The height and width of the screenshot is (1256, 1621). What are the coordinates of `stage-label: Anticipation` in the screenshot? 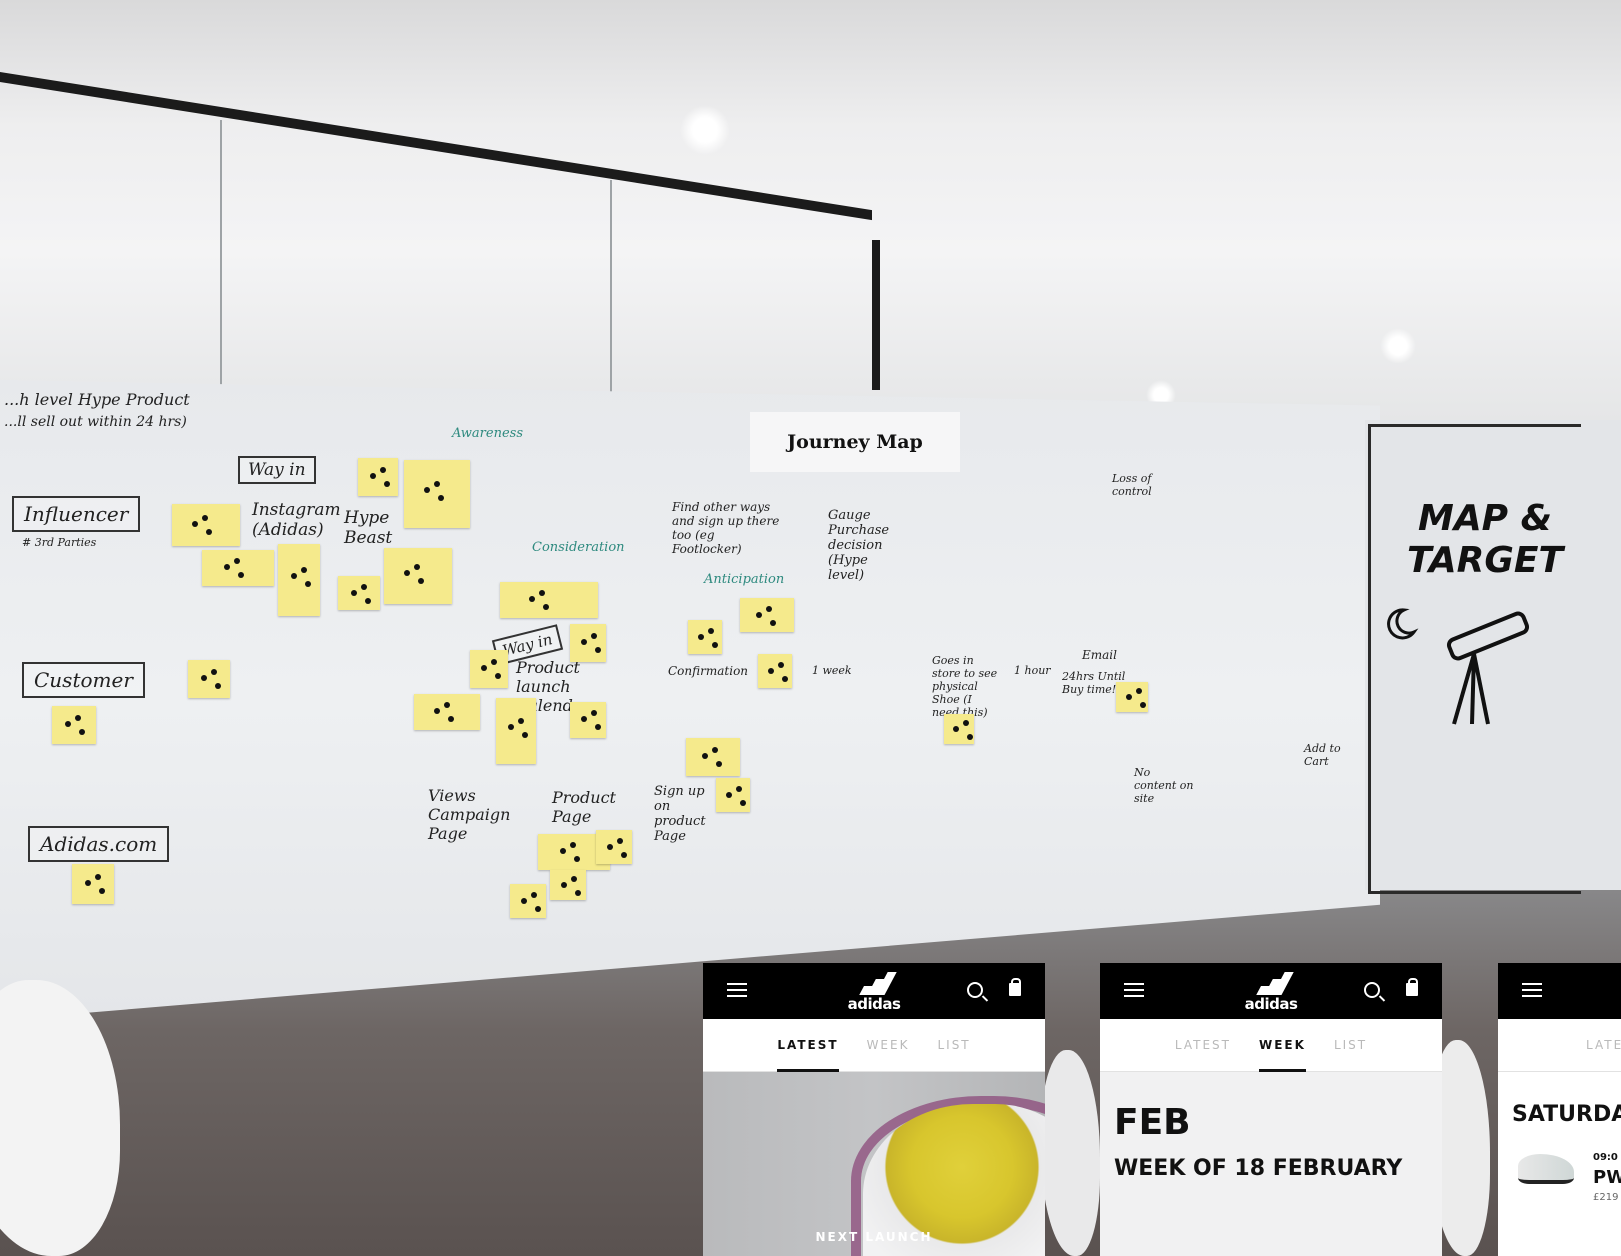 It's located at (744, 579).